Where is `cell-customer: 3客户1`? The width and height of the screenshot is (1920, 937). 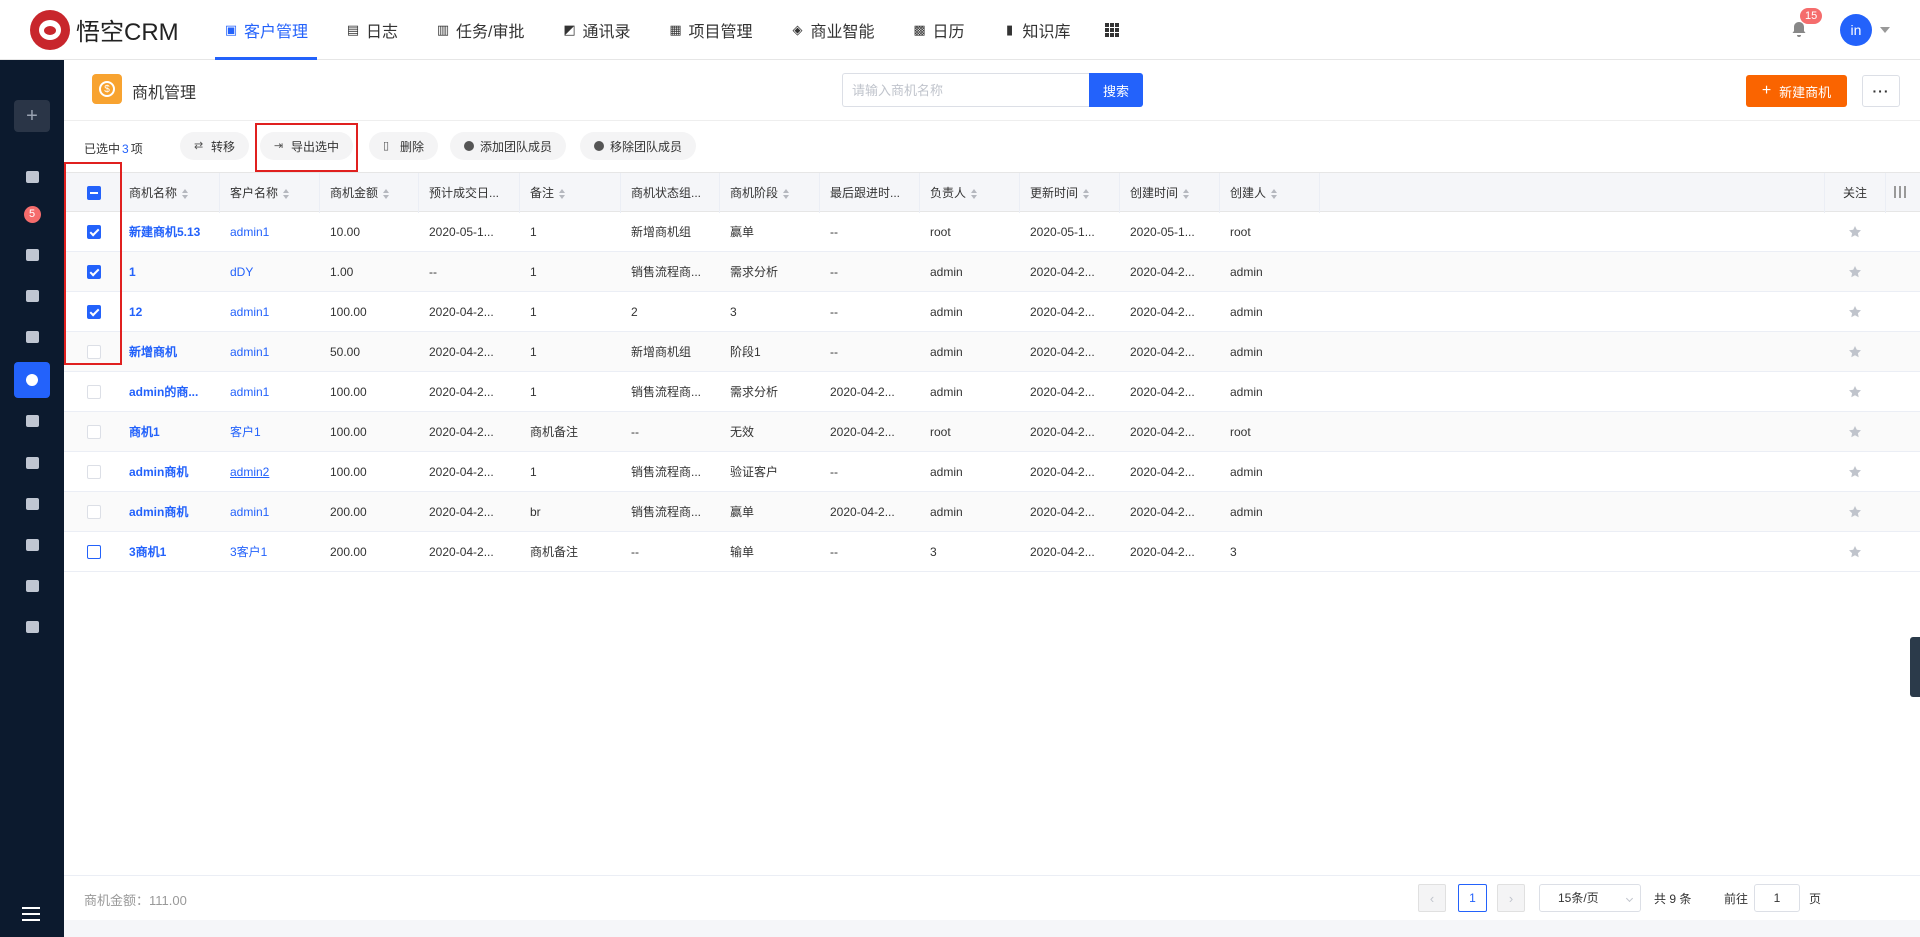
cell-customer: 3客户1 is located at coordinates (270, 552).